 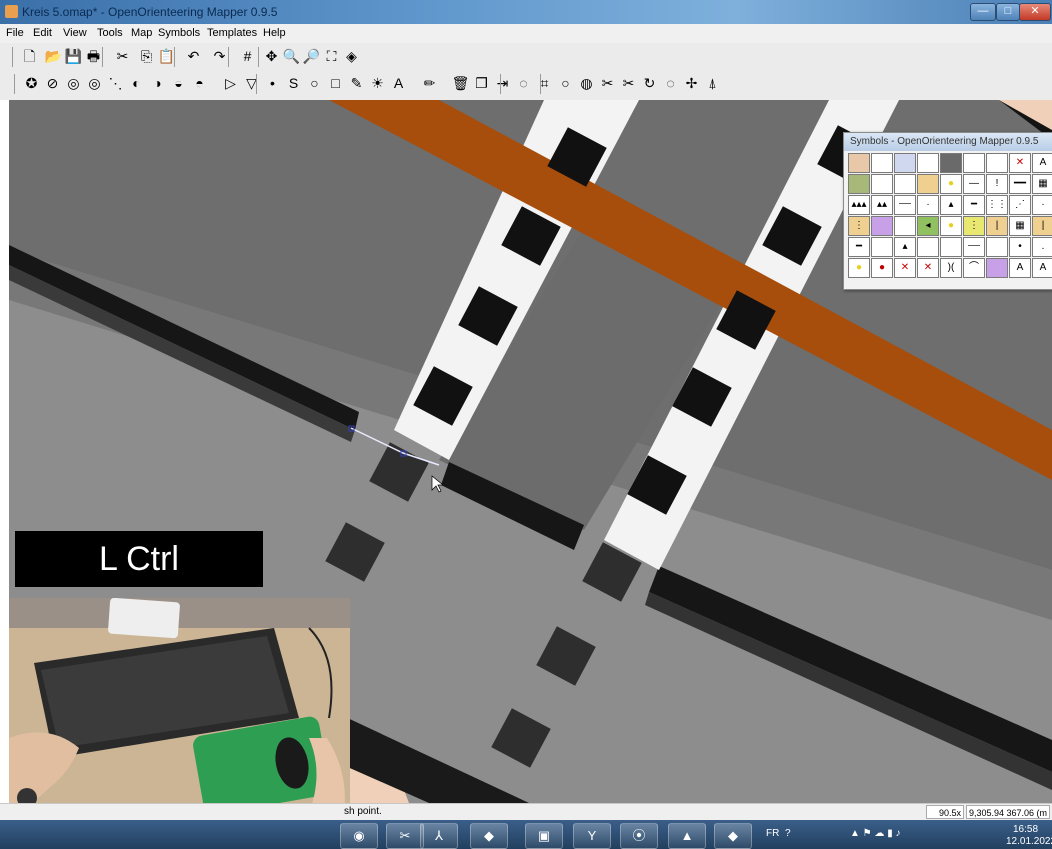 I want to click on switch-dash-icon: ⇥, so click(x=502, y=83).